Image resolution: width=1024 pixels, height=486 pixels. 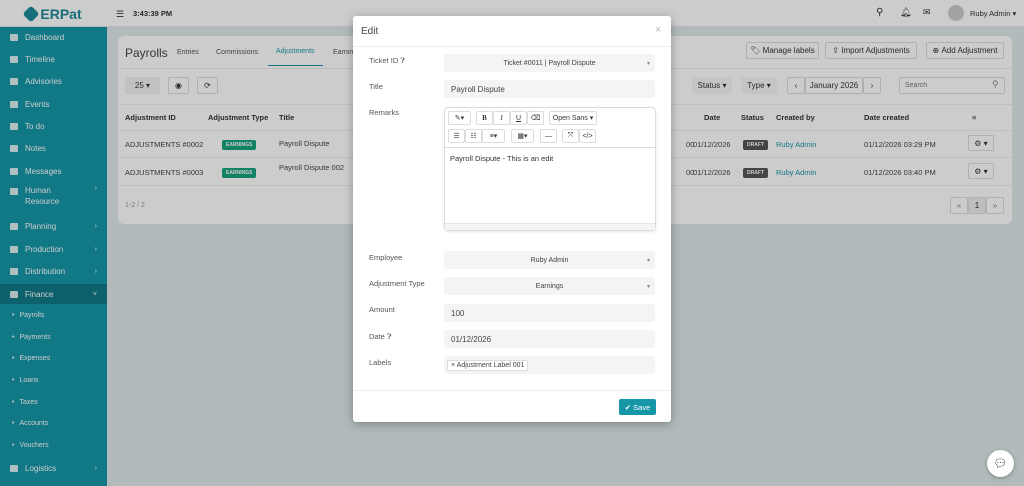 I want to click on italic-button: I, so click(x=501, y=118).